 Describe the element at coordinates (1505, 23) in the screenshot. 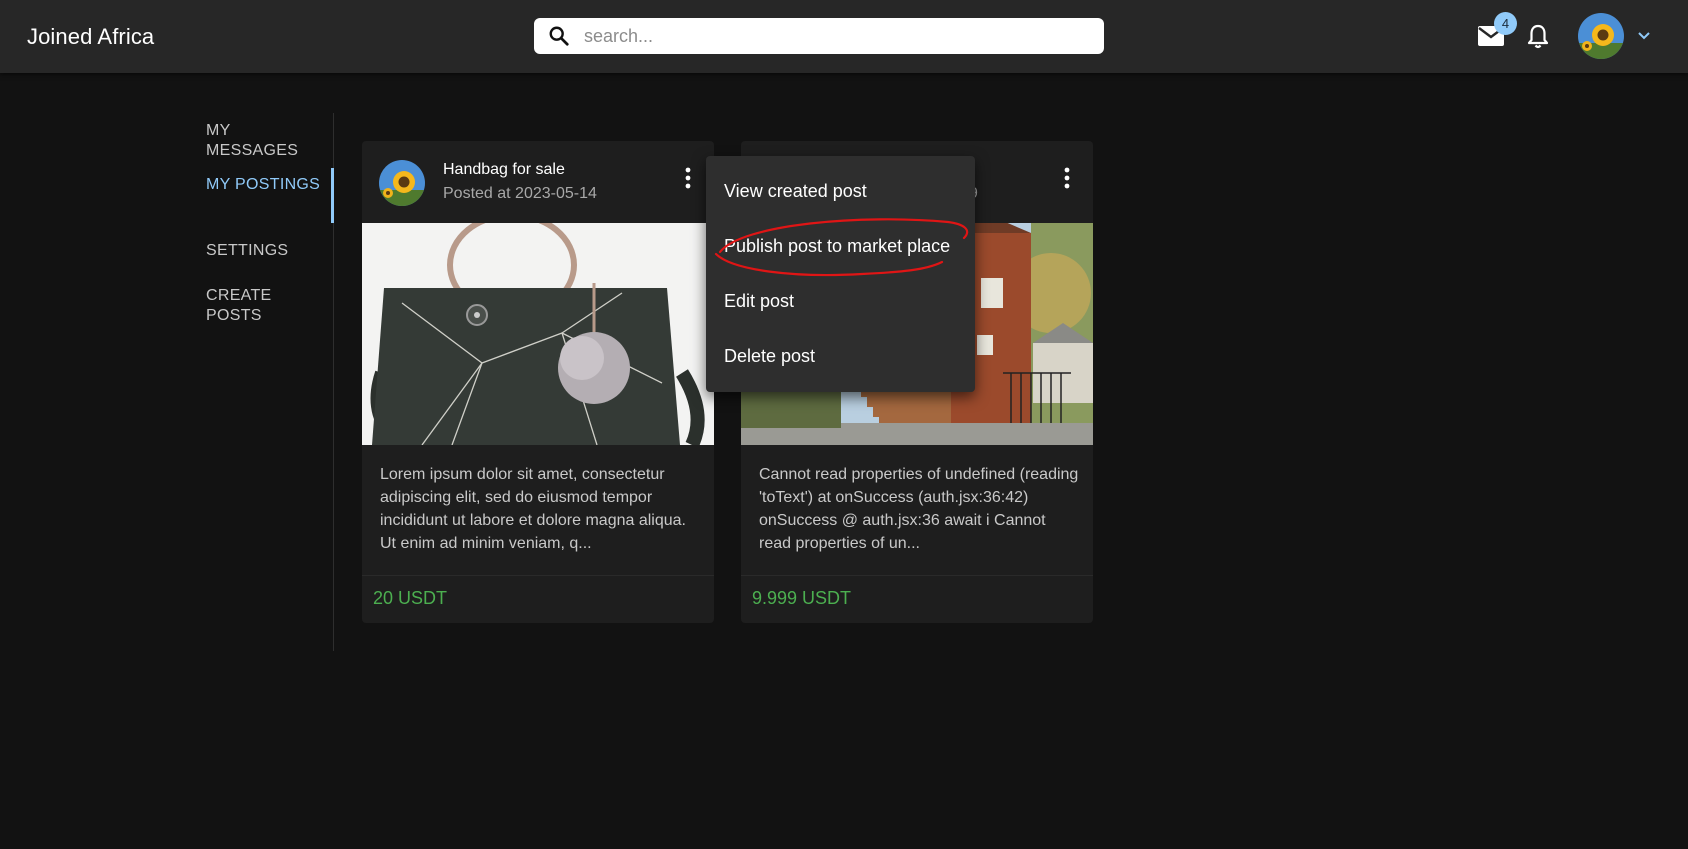

I see `mail-badge: 4` at that location.